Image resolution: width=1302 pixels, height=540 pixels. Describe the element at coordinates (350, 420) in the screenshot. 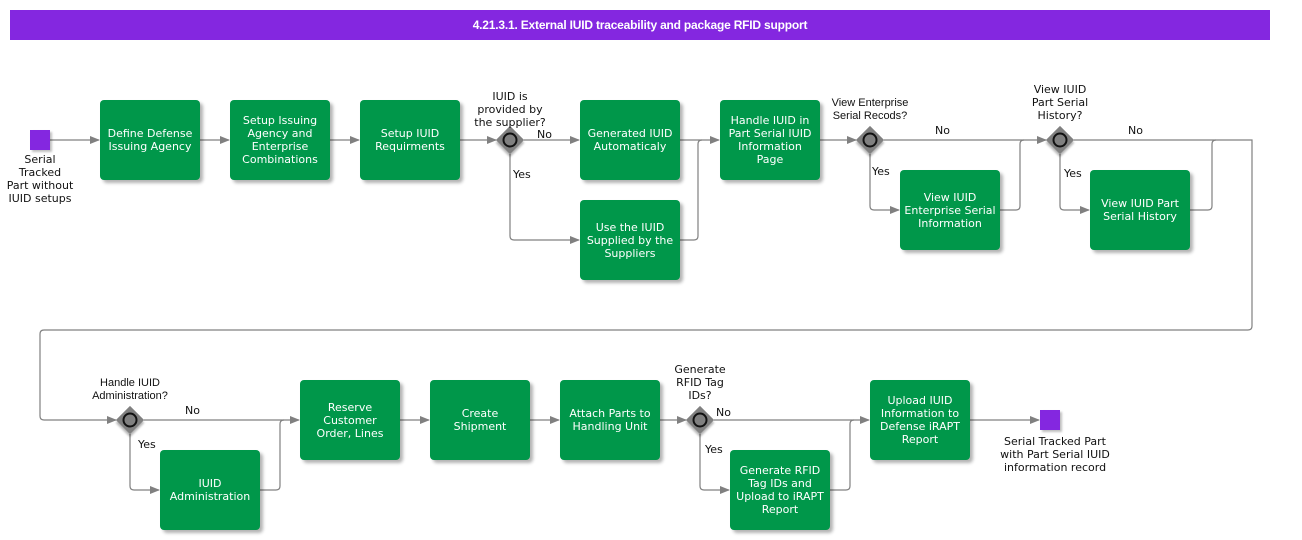

I see `task-reserve-customer-order: Reserve Customer Order, Lines` at that location.